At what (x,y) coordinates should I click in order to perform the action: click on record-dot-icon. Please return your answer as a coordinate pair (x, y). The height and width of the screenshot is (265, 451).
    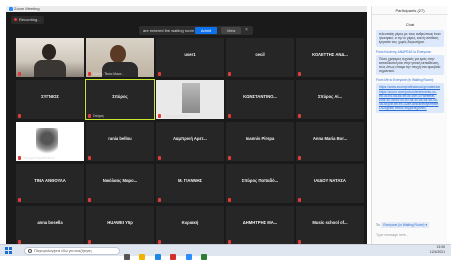
    Looking at the image, I should click on (15, 20).